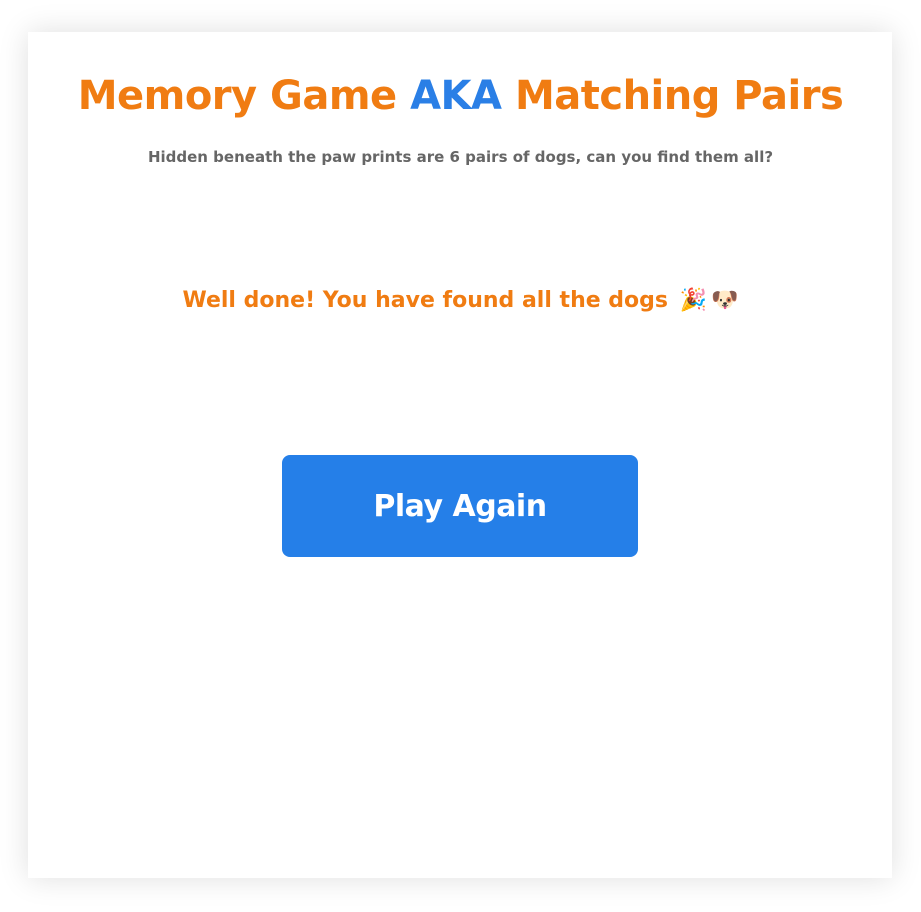 The width and height of the screenshot is (921, 912). I want to click on title-part-2: Matching Pairs, so click(672, 96).